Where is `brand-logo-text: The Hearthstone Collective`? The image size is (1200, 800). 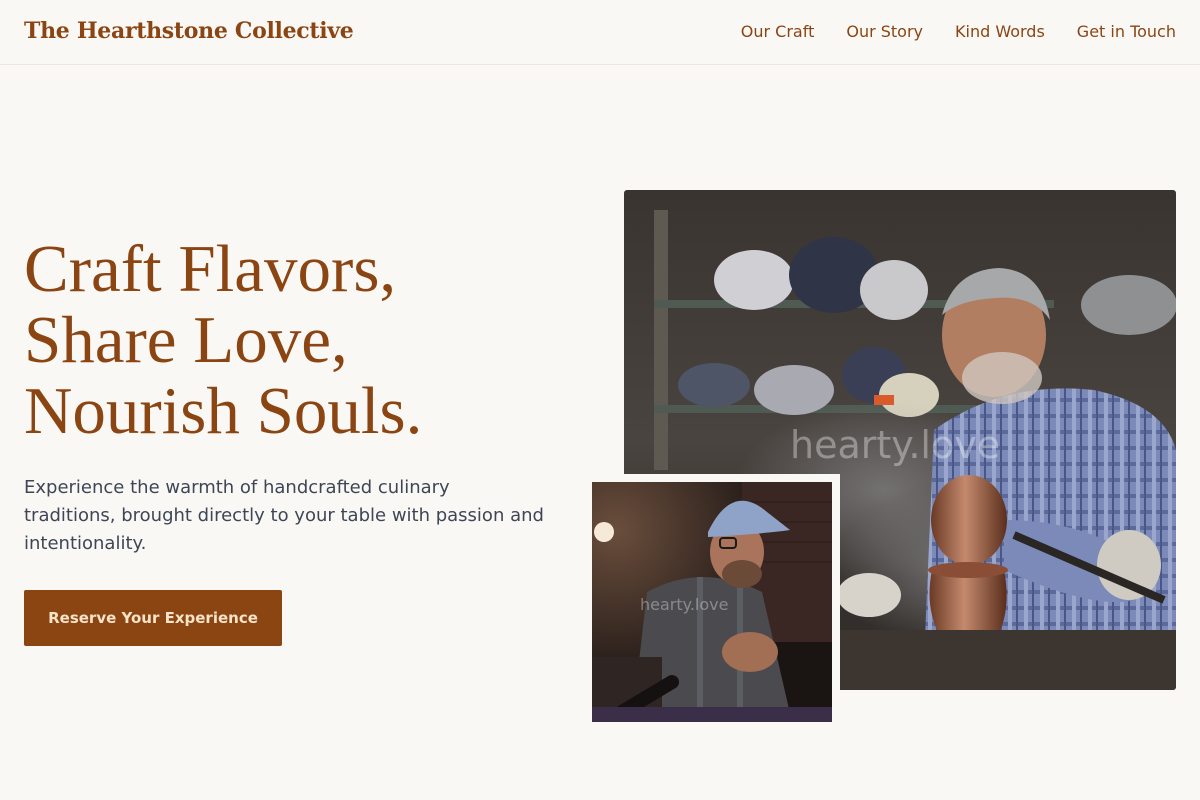 brand-logo-text: The Hearthstone Collective is located at coordinates (189, 31).